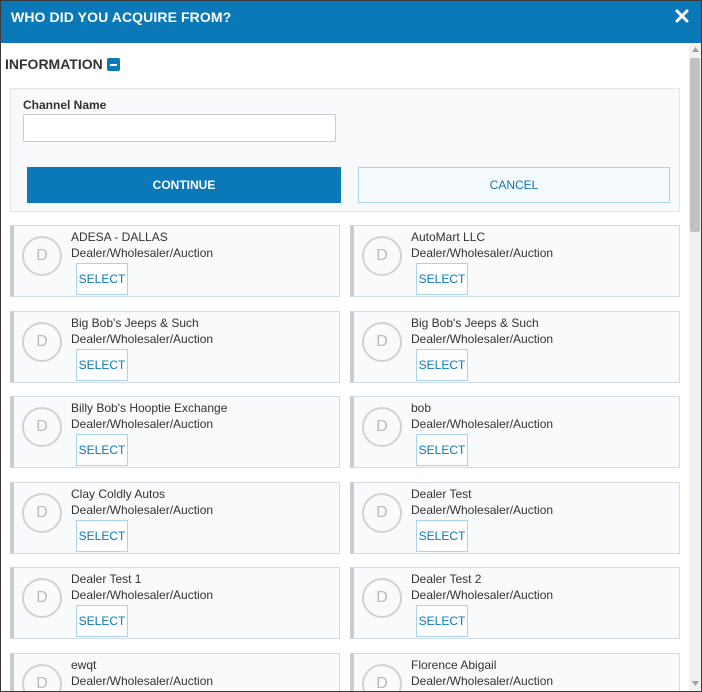 This screenshot has height=692, width=702. Describe the element at coordinates (179, 128) in the screenshot. I see `channel-name-input` at that location.